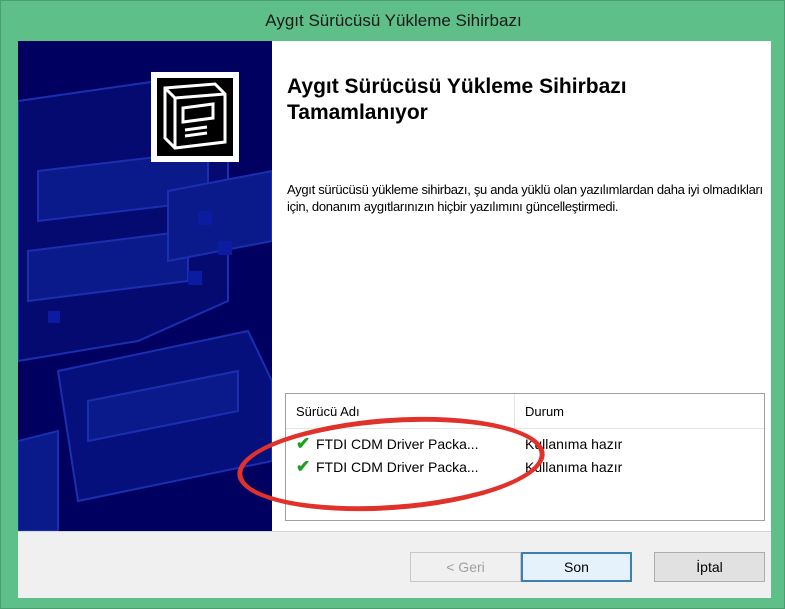 The image size is (785, 609). I want to click on button-bar: < Geri Son İptal, so click(394, 564).